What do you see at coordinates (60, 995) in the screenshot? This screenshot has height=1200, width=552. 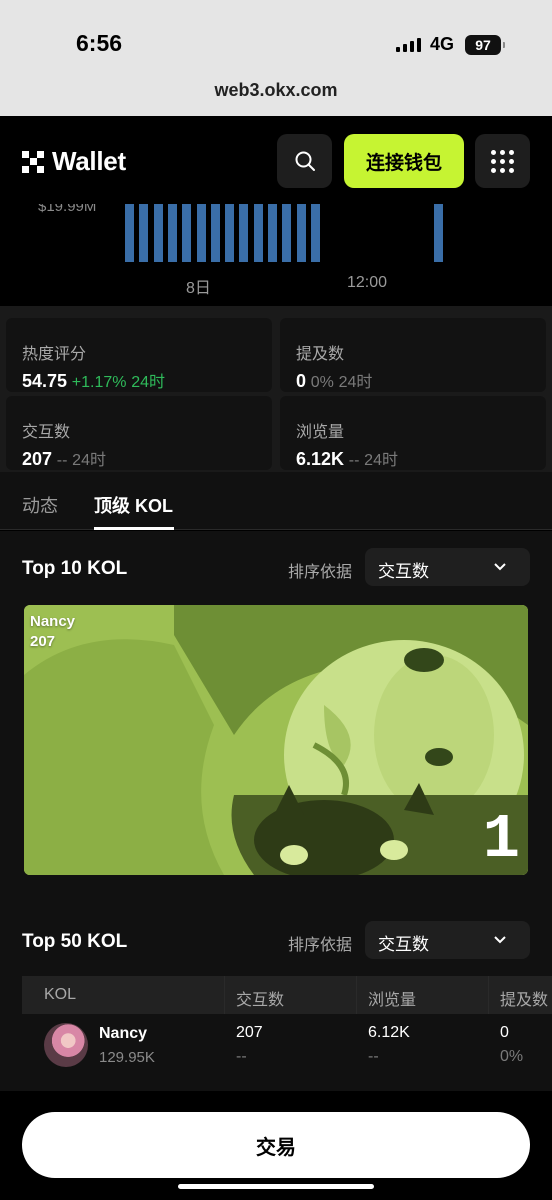 I see `column-header: KOL` at bounding box center [60, 995].